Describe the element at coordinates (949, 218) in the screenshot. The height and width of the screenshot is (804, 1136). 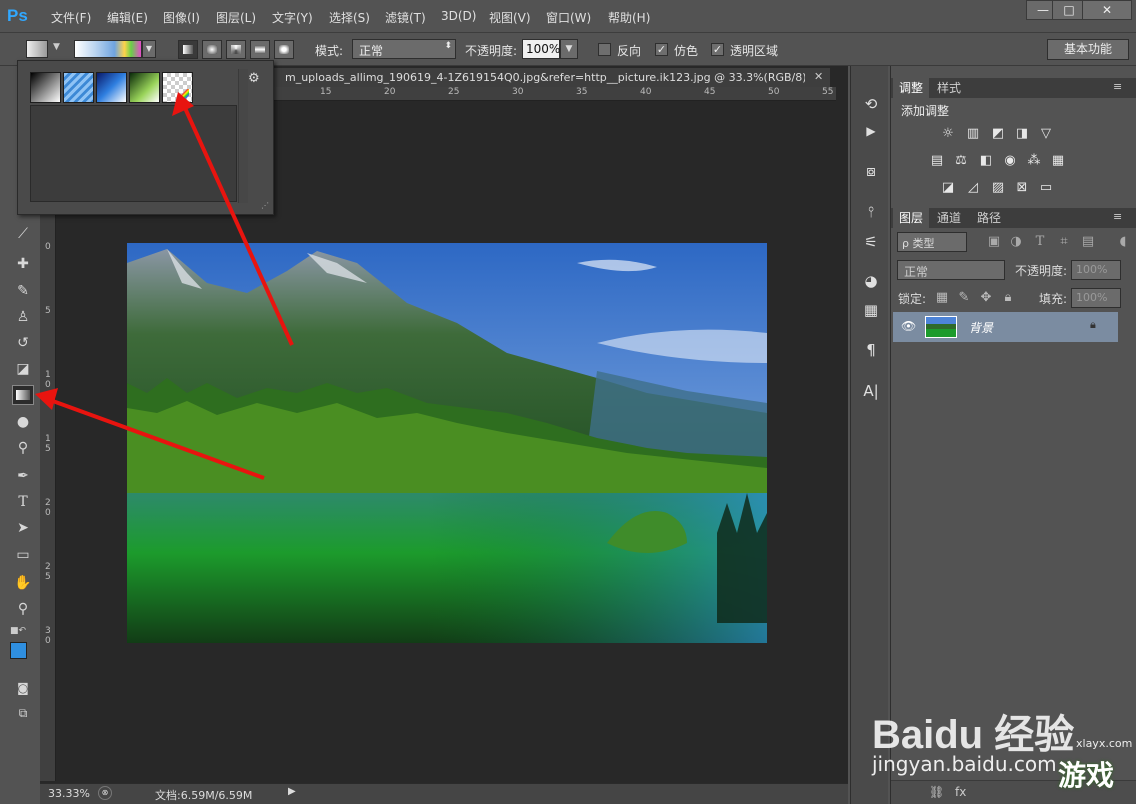
I see `tab-channels: 通道` at that location.